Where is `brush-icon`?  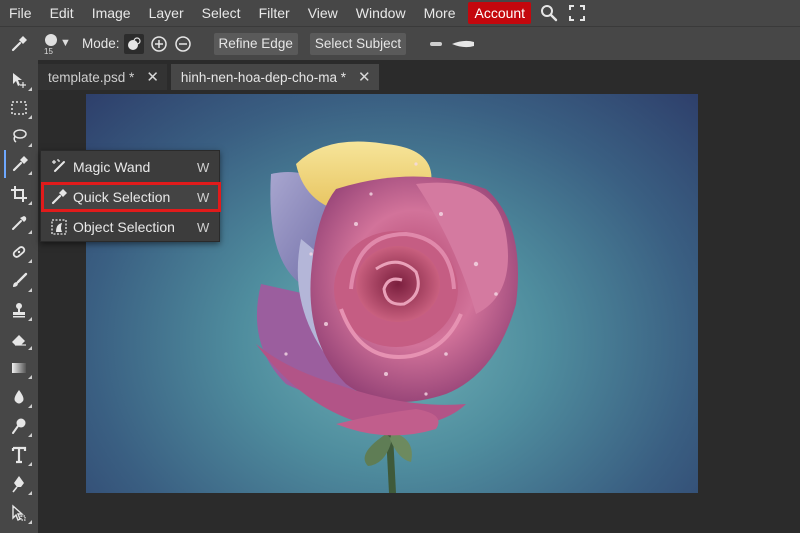 brush-icon is located at coordinates (20, 279).